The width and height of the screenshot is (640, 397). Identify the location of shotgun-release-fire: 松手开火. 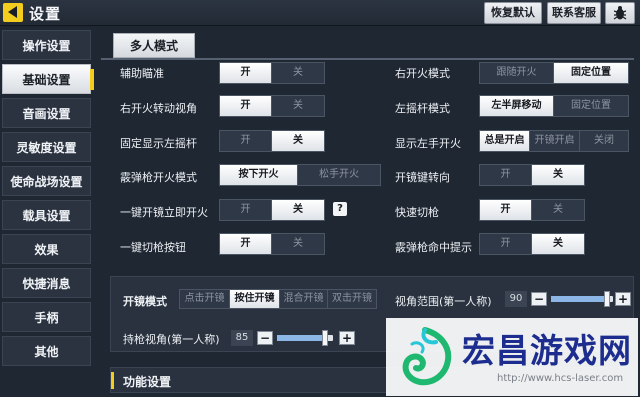
(339, 175).